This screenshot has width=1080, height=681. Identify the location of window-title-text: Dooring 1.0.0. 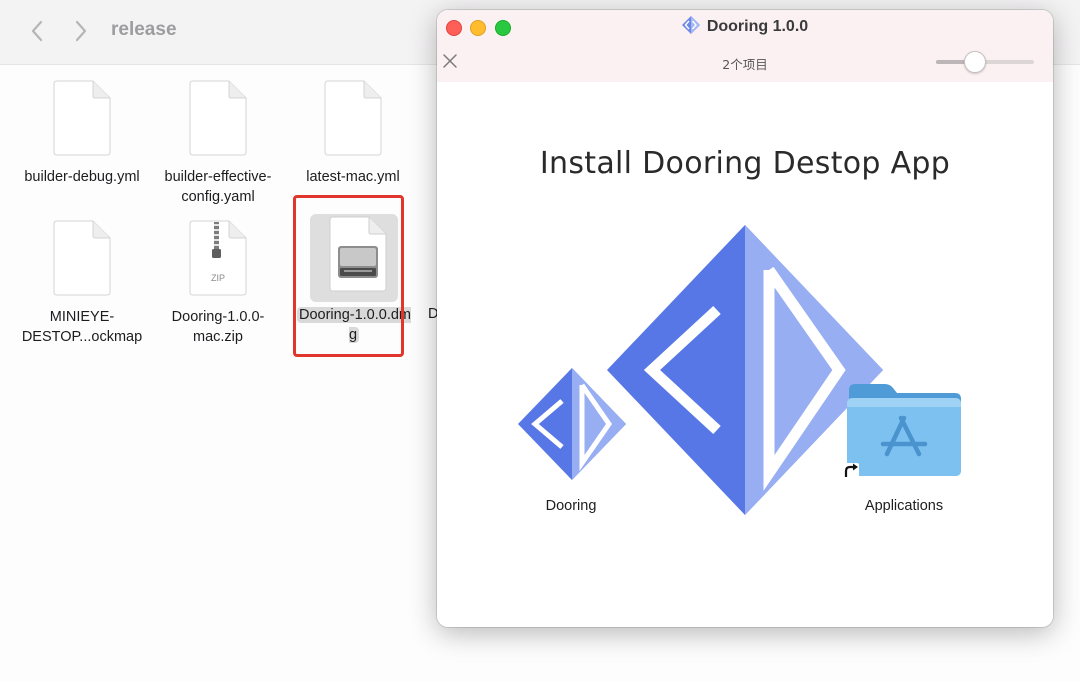
(757, 26).